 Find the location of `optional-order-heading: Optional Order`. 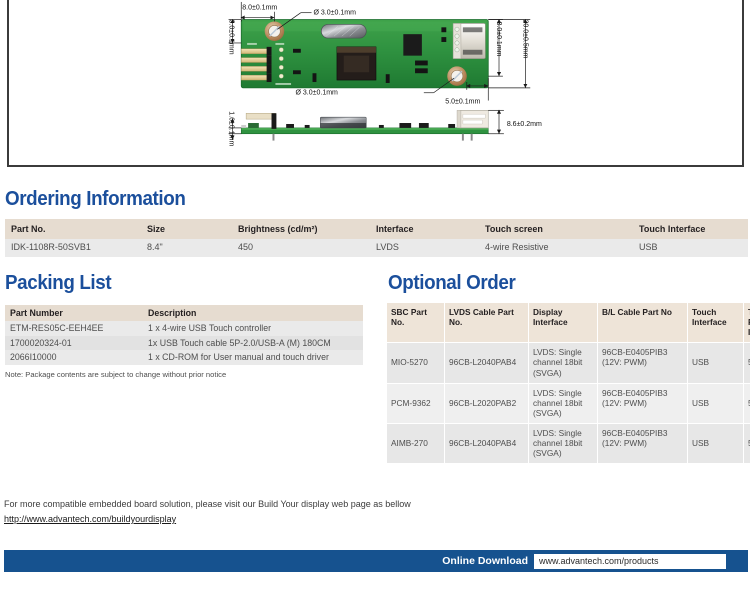

optional-order-heading: Optional Order is located at coordinates (452, 283).